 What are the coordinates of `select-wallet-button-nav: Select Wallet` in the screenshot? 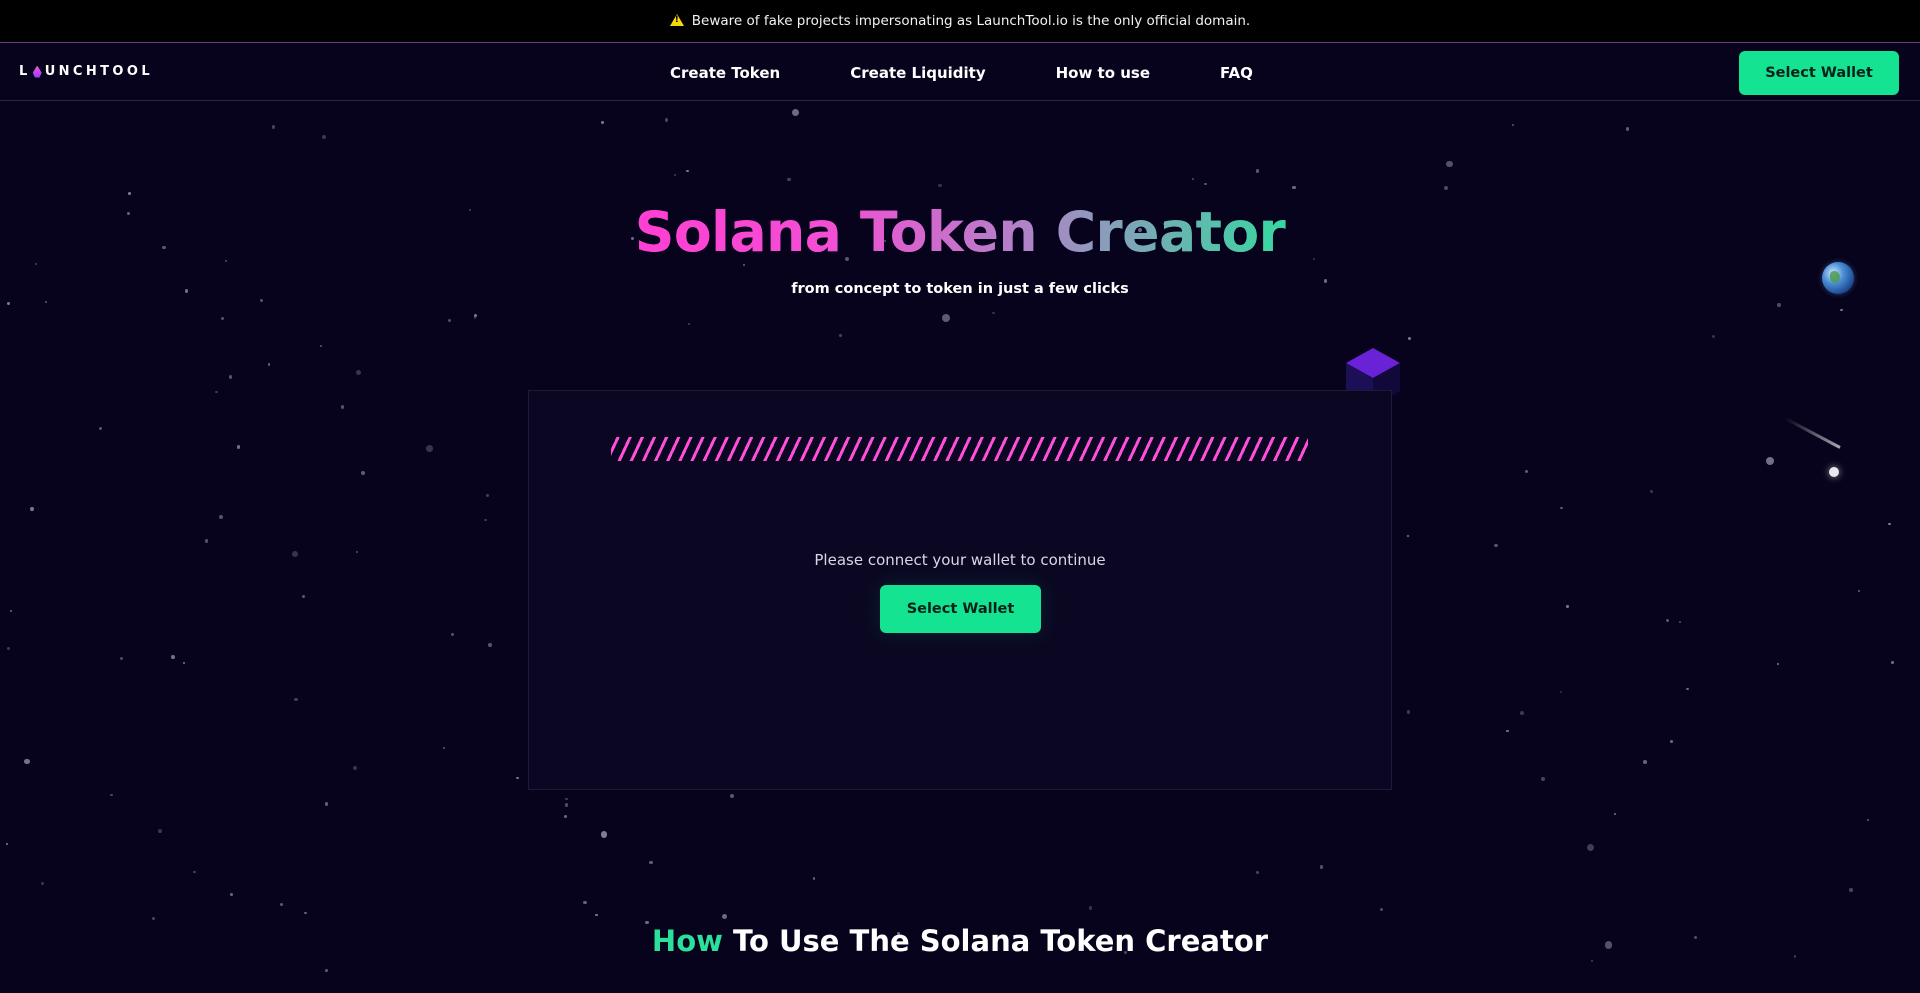 It's located at (1819, 73).